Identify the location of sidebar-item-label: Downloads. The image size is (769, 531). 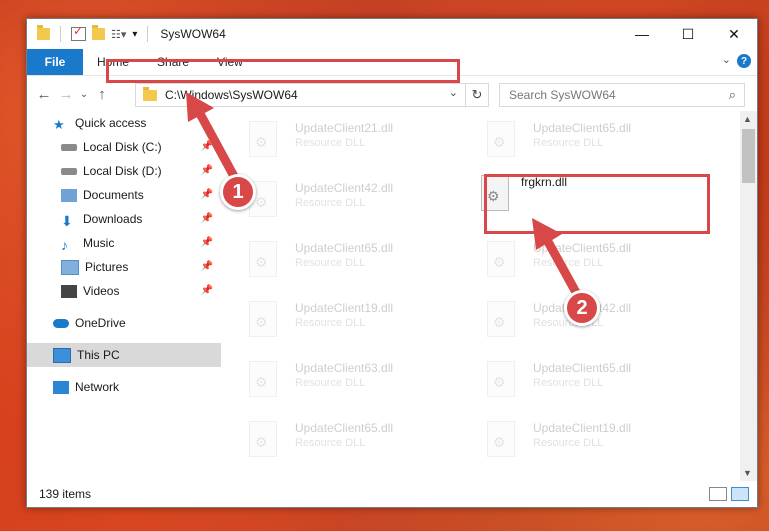
(113, 219).